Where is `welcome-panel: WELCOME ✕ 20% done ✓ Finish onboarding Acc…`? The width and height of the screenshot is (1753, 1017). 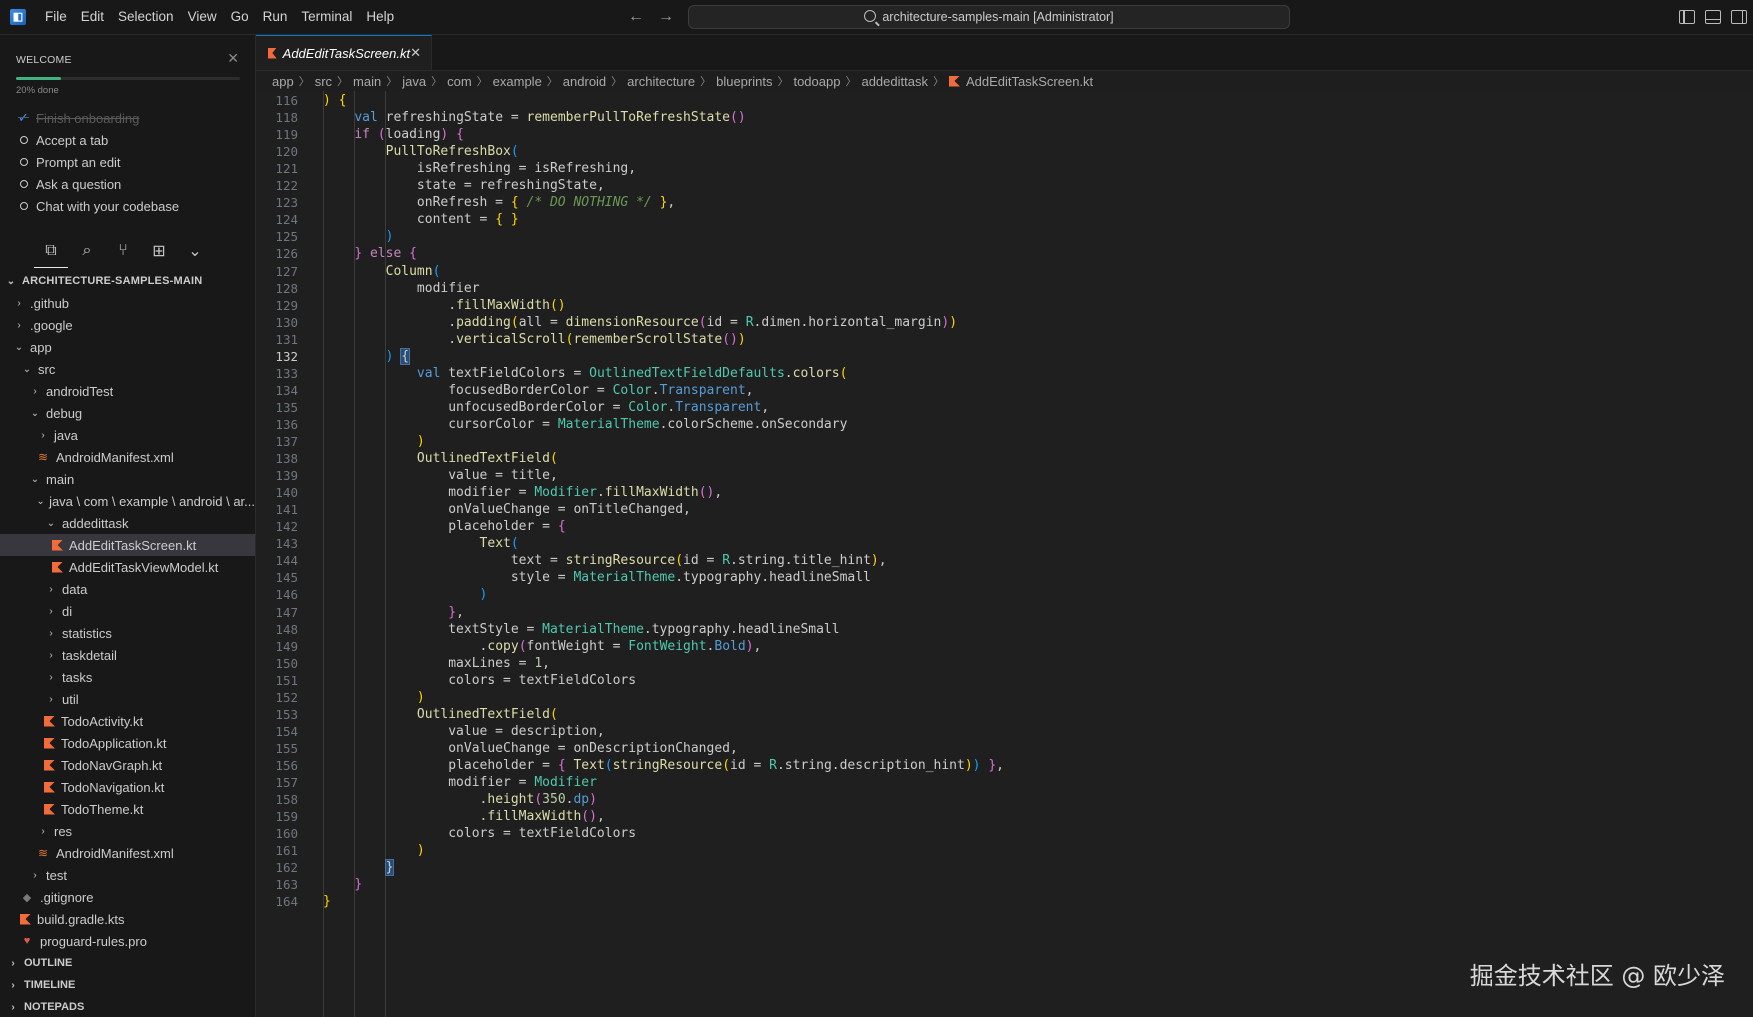
welcome-panel: WELCOME ✕ 20% done ✓ Finish onboarding Acc… is located at coordinates (127, 135).